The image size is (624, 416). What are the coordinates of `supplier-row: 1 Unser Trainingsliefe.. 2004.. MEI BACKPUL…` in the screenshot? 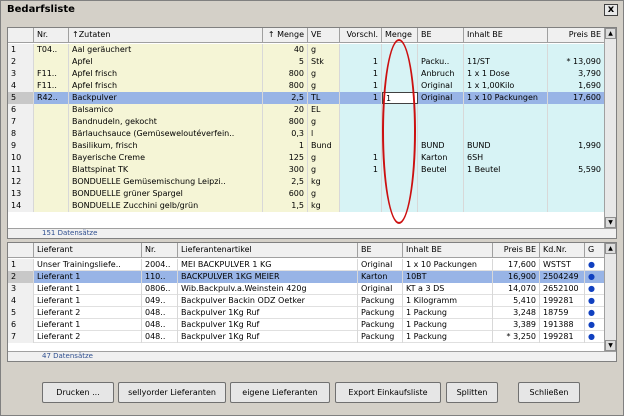 It's located at (306, 265).